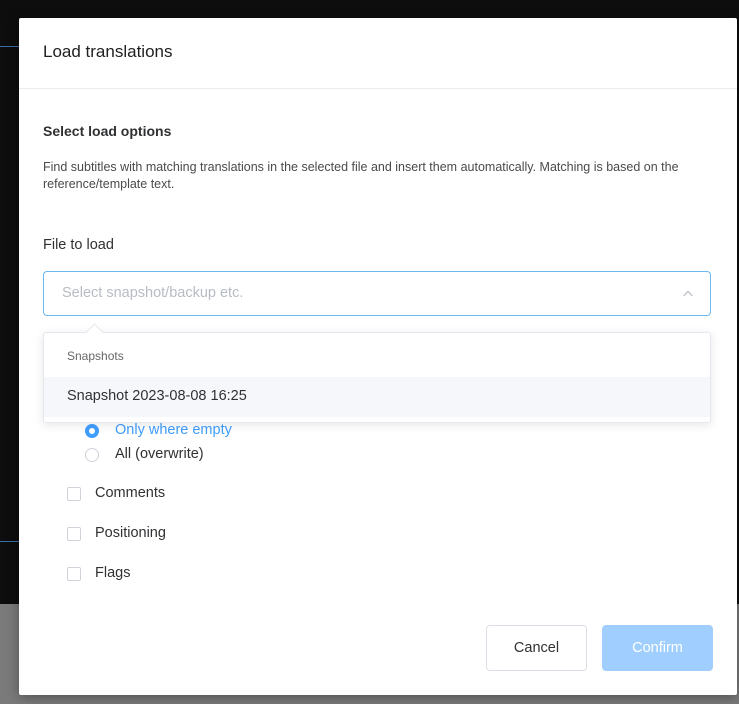 The image size is (739, 704). I want to click on dropdown-group-label: Snapshots, so click(95, 356).